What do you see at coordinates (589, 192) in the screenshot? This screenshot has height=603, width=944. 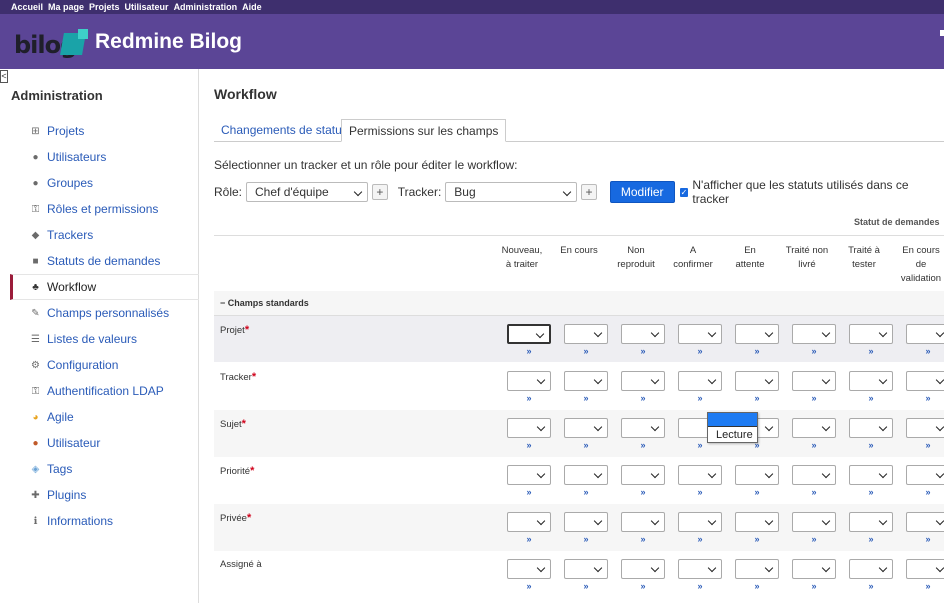 I see `add-tracker-button: +` at bounding box center [589, 192].